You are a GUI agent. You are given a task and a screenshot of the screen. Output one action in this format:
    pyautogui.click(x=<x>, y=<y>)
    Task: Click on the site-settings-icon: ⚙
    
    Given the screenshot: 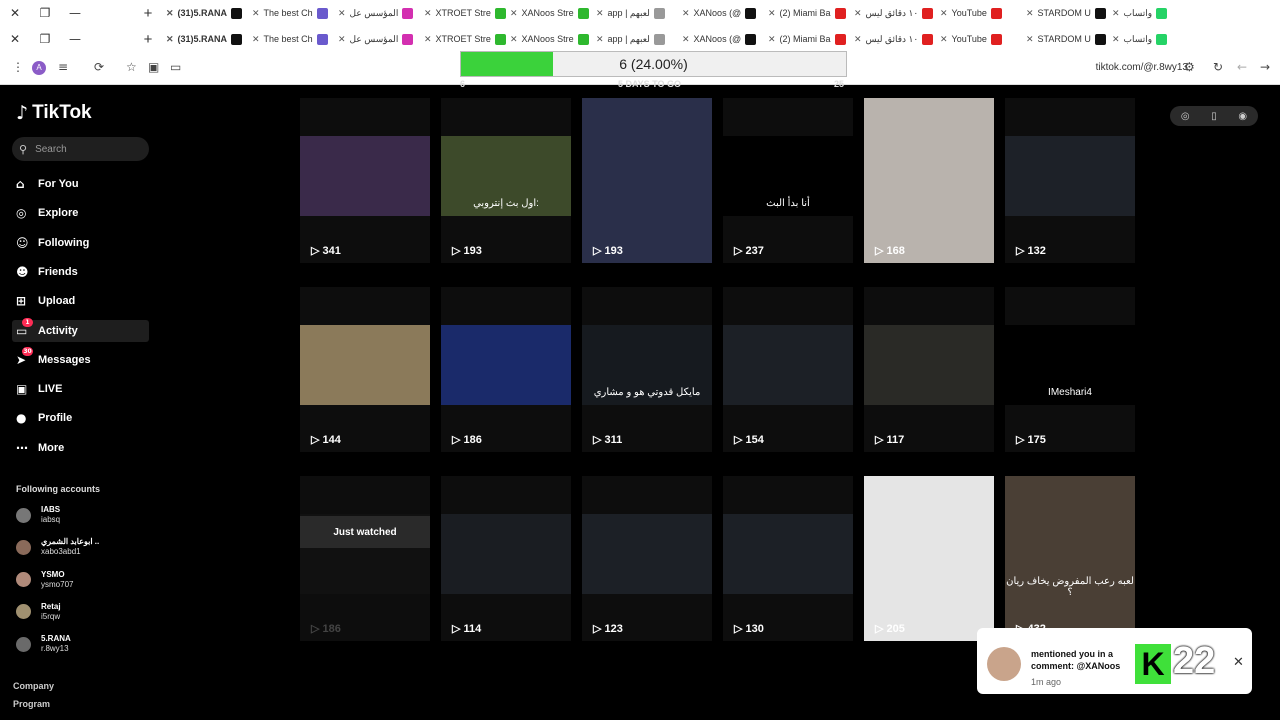 What is the action you would take?
    pyautogui.click(x=1189, y=67)
    